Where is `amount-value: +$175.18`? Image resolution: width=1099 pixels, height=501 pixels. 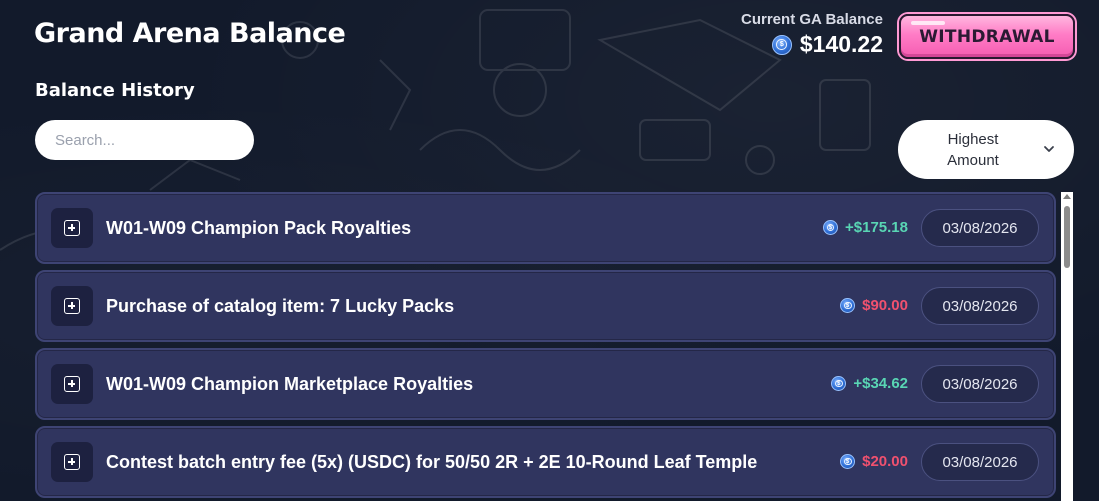 amount-value: +$175.18 is located at coordinates (876, 227).